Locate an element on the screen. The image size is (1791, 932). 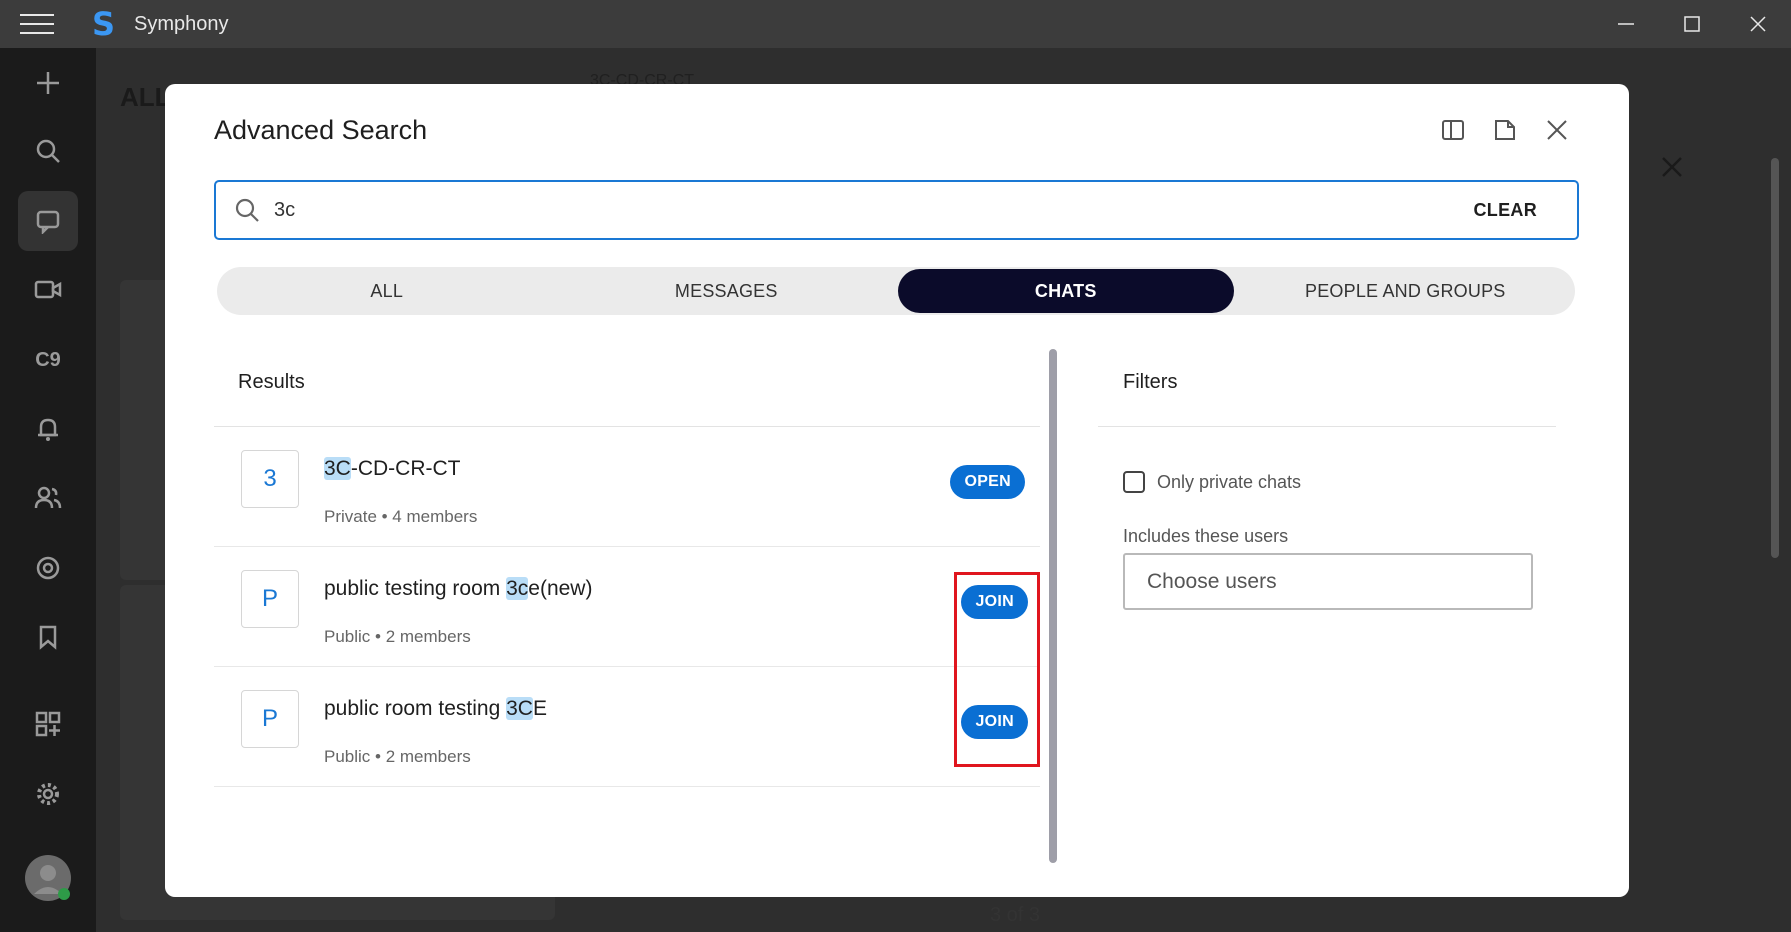
annotation-highlight-box is located at coordinates (997, 669).